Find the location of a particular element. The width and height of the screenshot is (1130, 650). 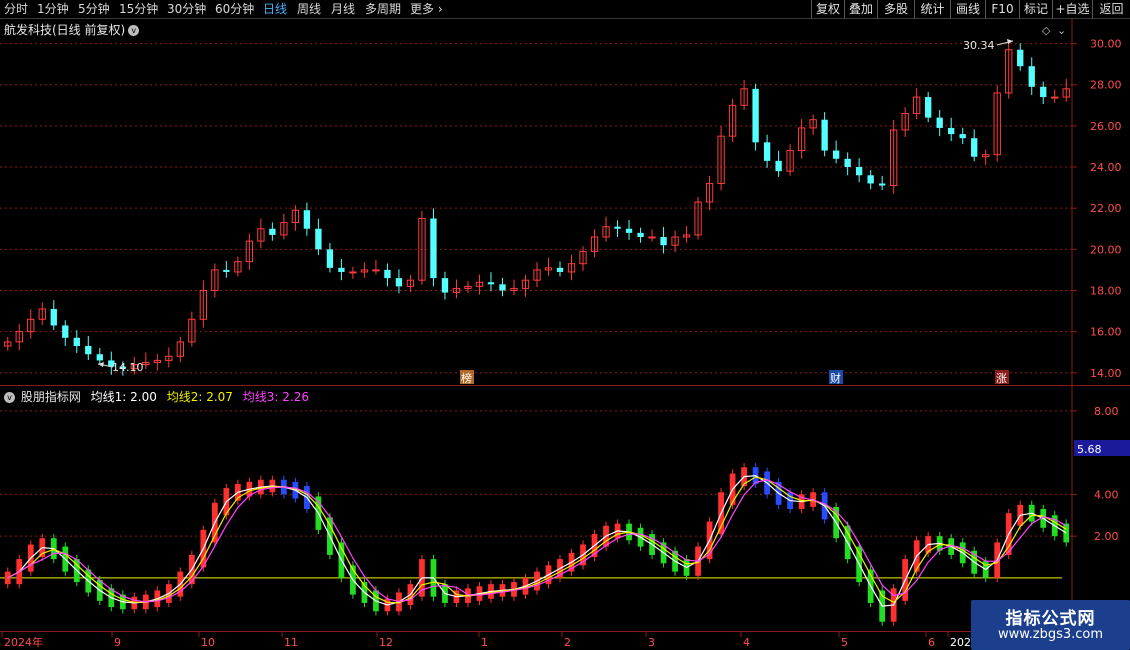

add-watchlist-button: +自选 is located at coordinates (1072, 9).